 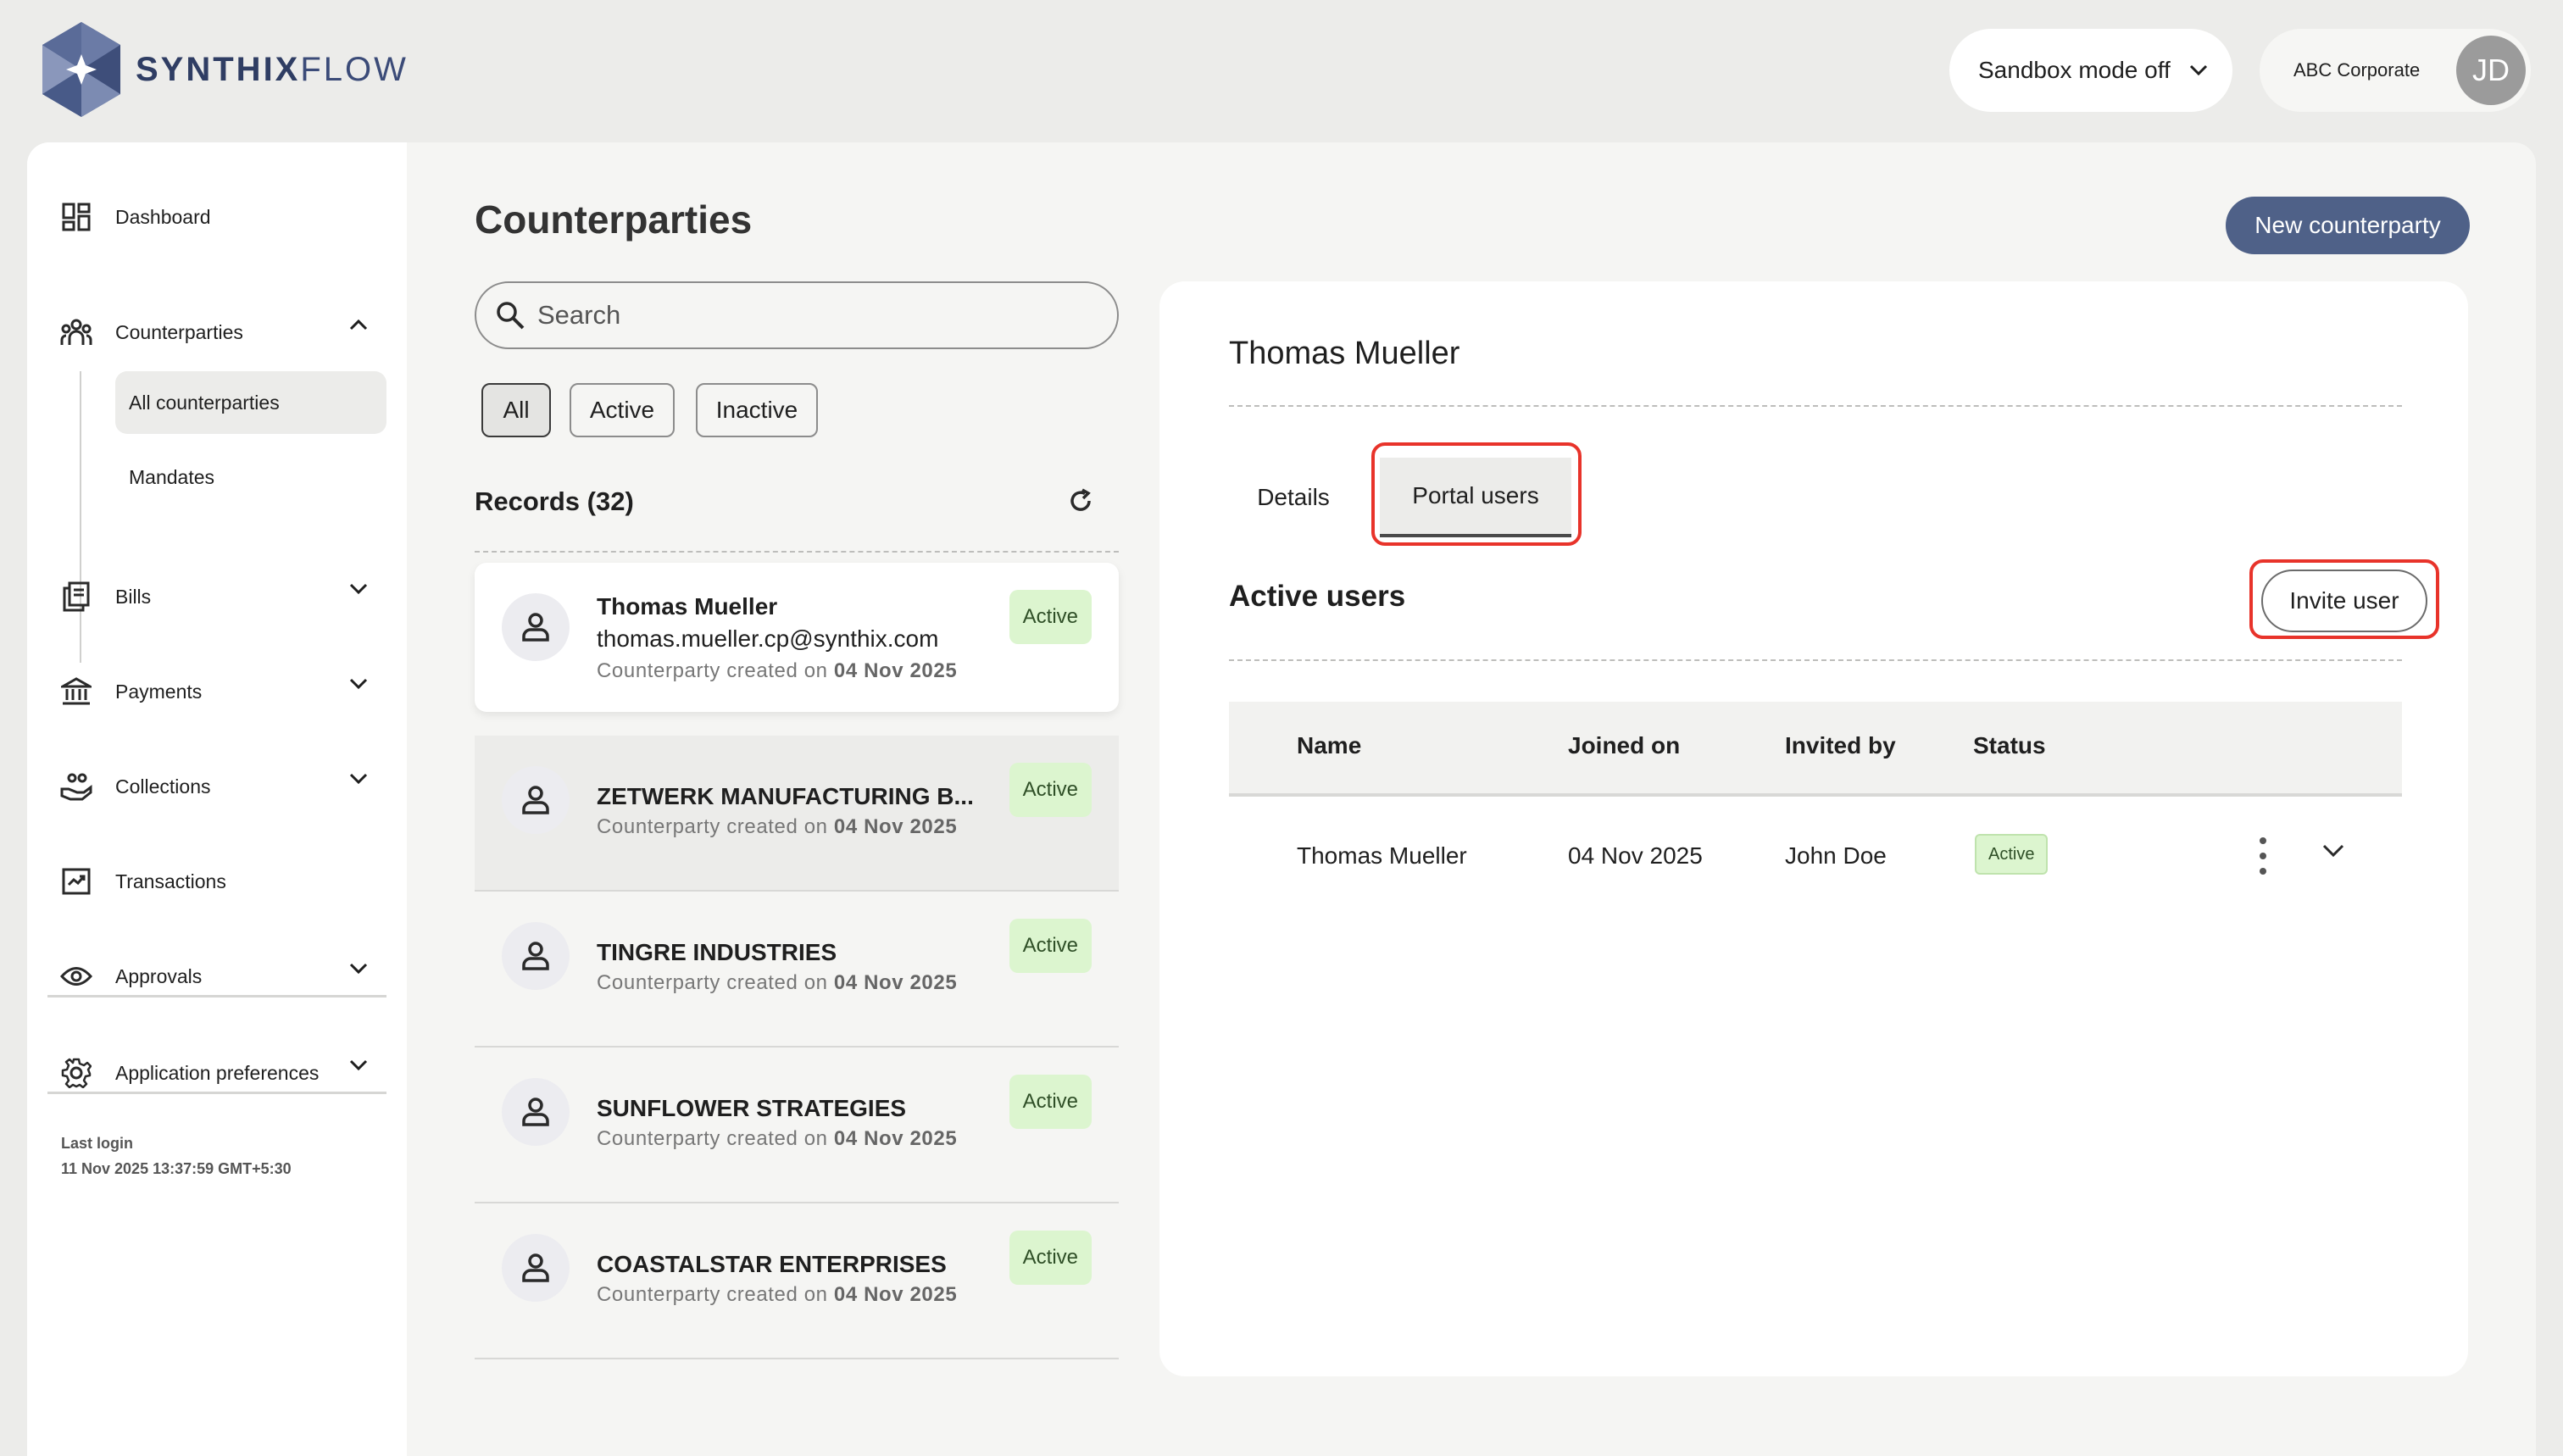 I want to click on records-divider, so click(x=797, y=552).